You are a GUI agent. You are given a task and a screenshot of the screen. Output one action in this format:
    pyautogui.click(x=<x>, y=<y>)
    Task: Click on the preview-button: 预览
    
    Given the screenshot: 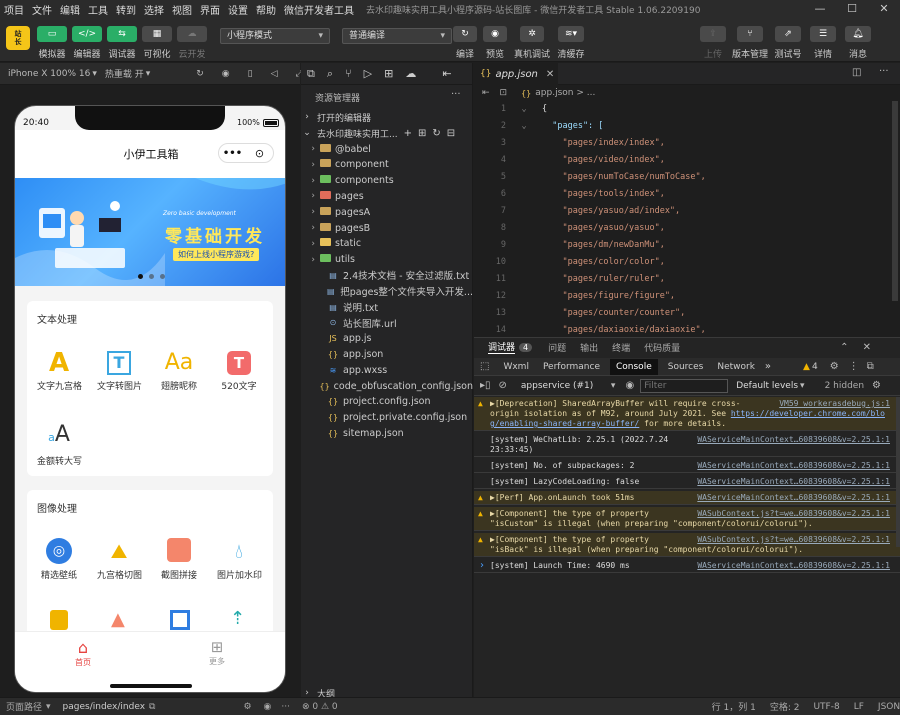 What is the action you would take?
    pyautogui.click(x=495, y=53)
    